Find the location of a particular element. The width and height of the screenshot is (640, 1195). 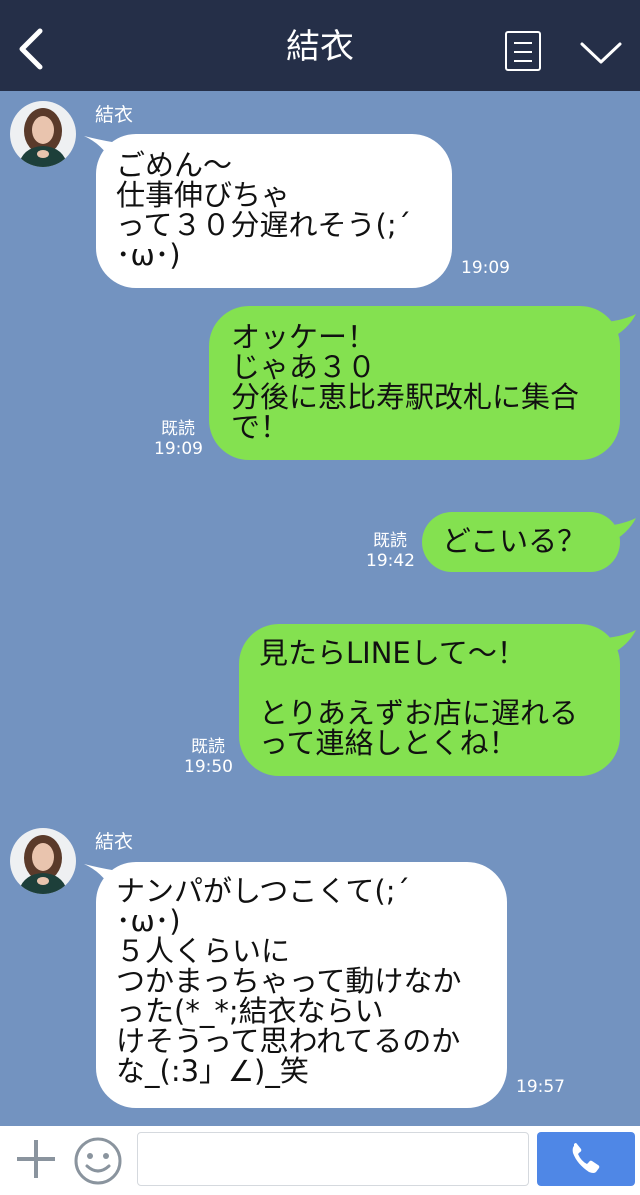

call-button is located at coordinates (586, 1159).